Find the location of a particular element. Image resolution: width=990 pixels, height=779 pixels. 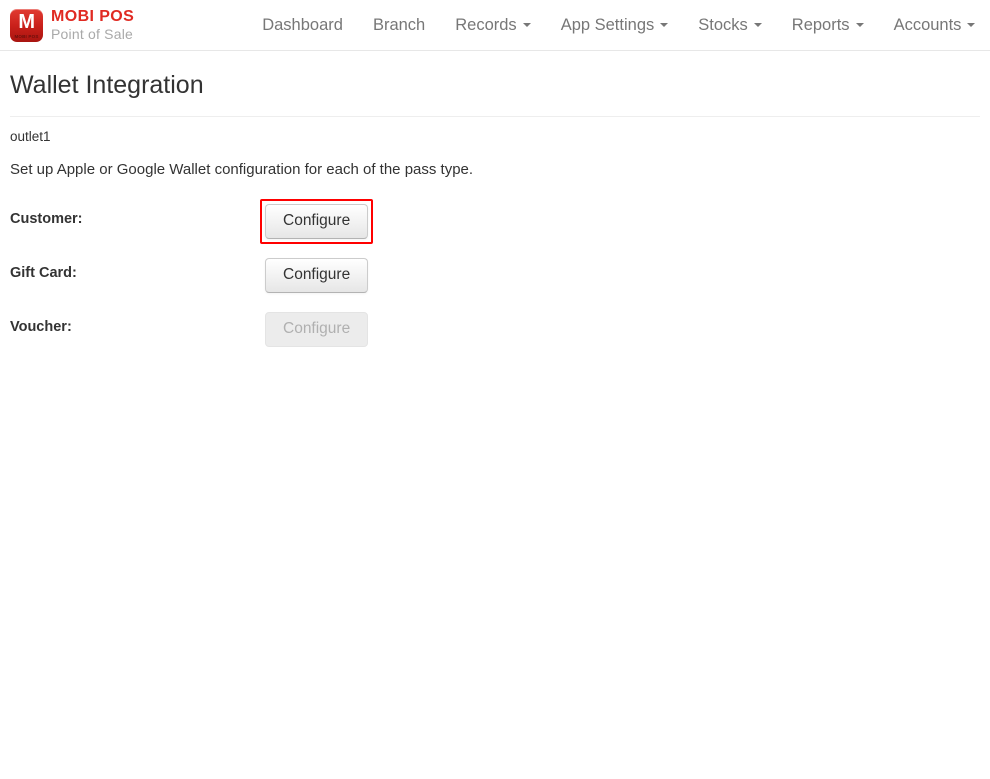

configure-voucher-button: Configure is located at coordinates (317, 329).